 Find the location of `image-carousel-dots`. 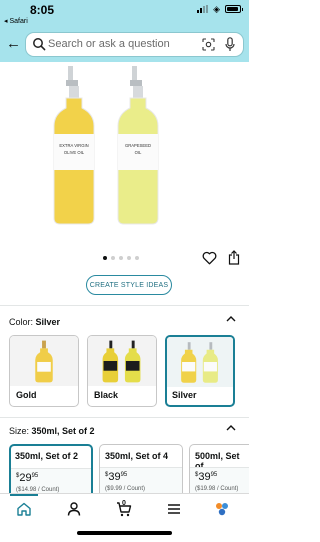

image-carousel-dots is located at coordinates (121, 258).